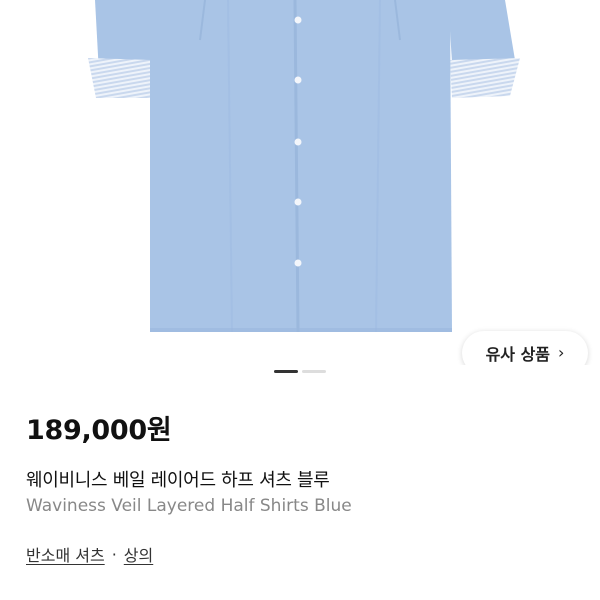 The width and height of the screenshot is (600, 600). What do you see at coordinates (178, 480) in the screenshot?
I see `product-name-korean: 웨이비니스 베일 레이어드 하프 셔츠 블루` at bounding box center [178, 480].